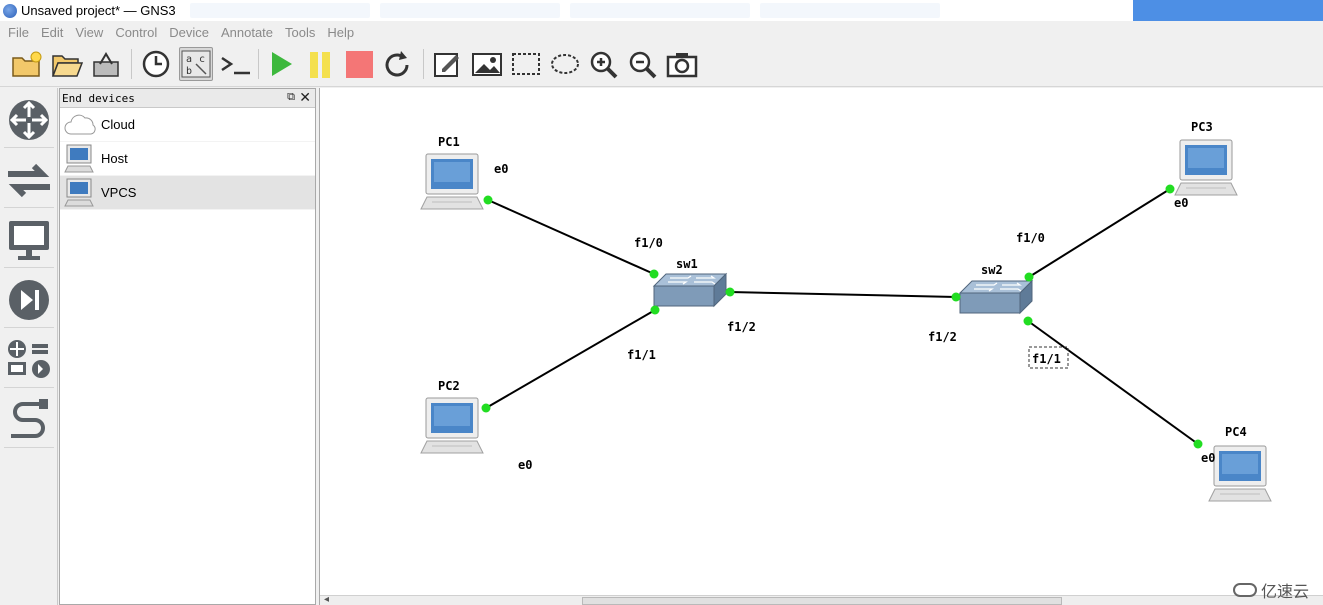 Image resolution: width=1323 pixels, height=605 pixels. What do you see at coordinates (29, 240) in the screenshot?
I see `end-devices-button` at bounding box center [29, 240].